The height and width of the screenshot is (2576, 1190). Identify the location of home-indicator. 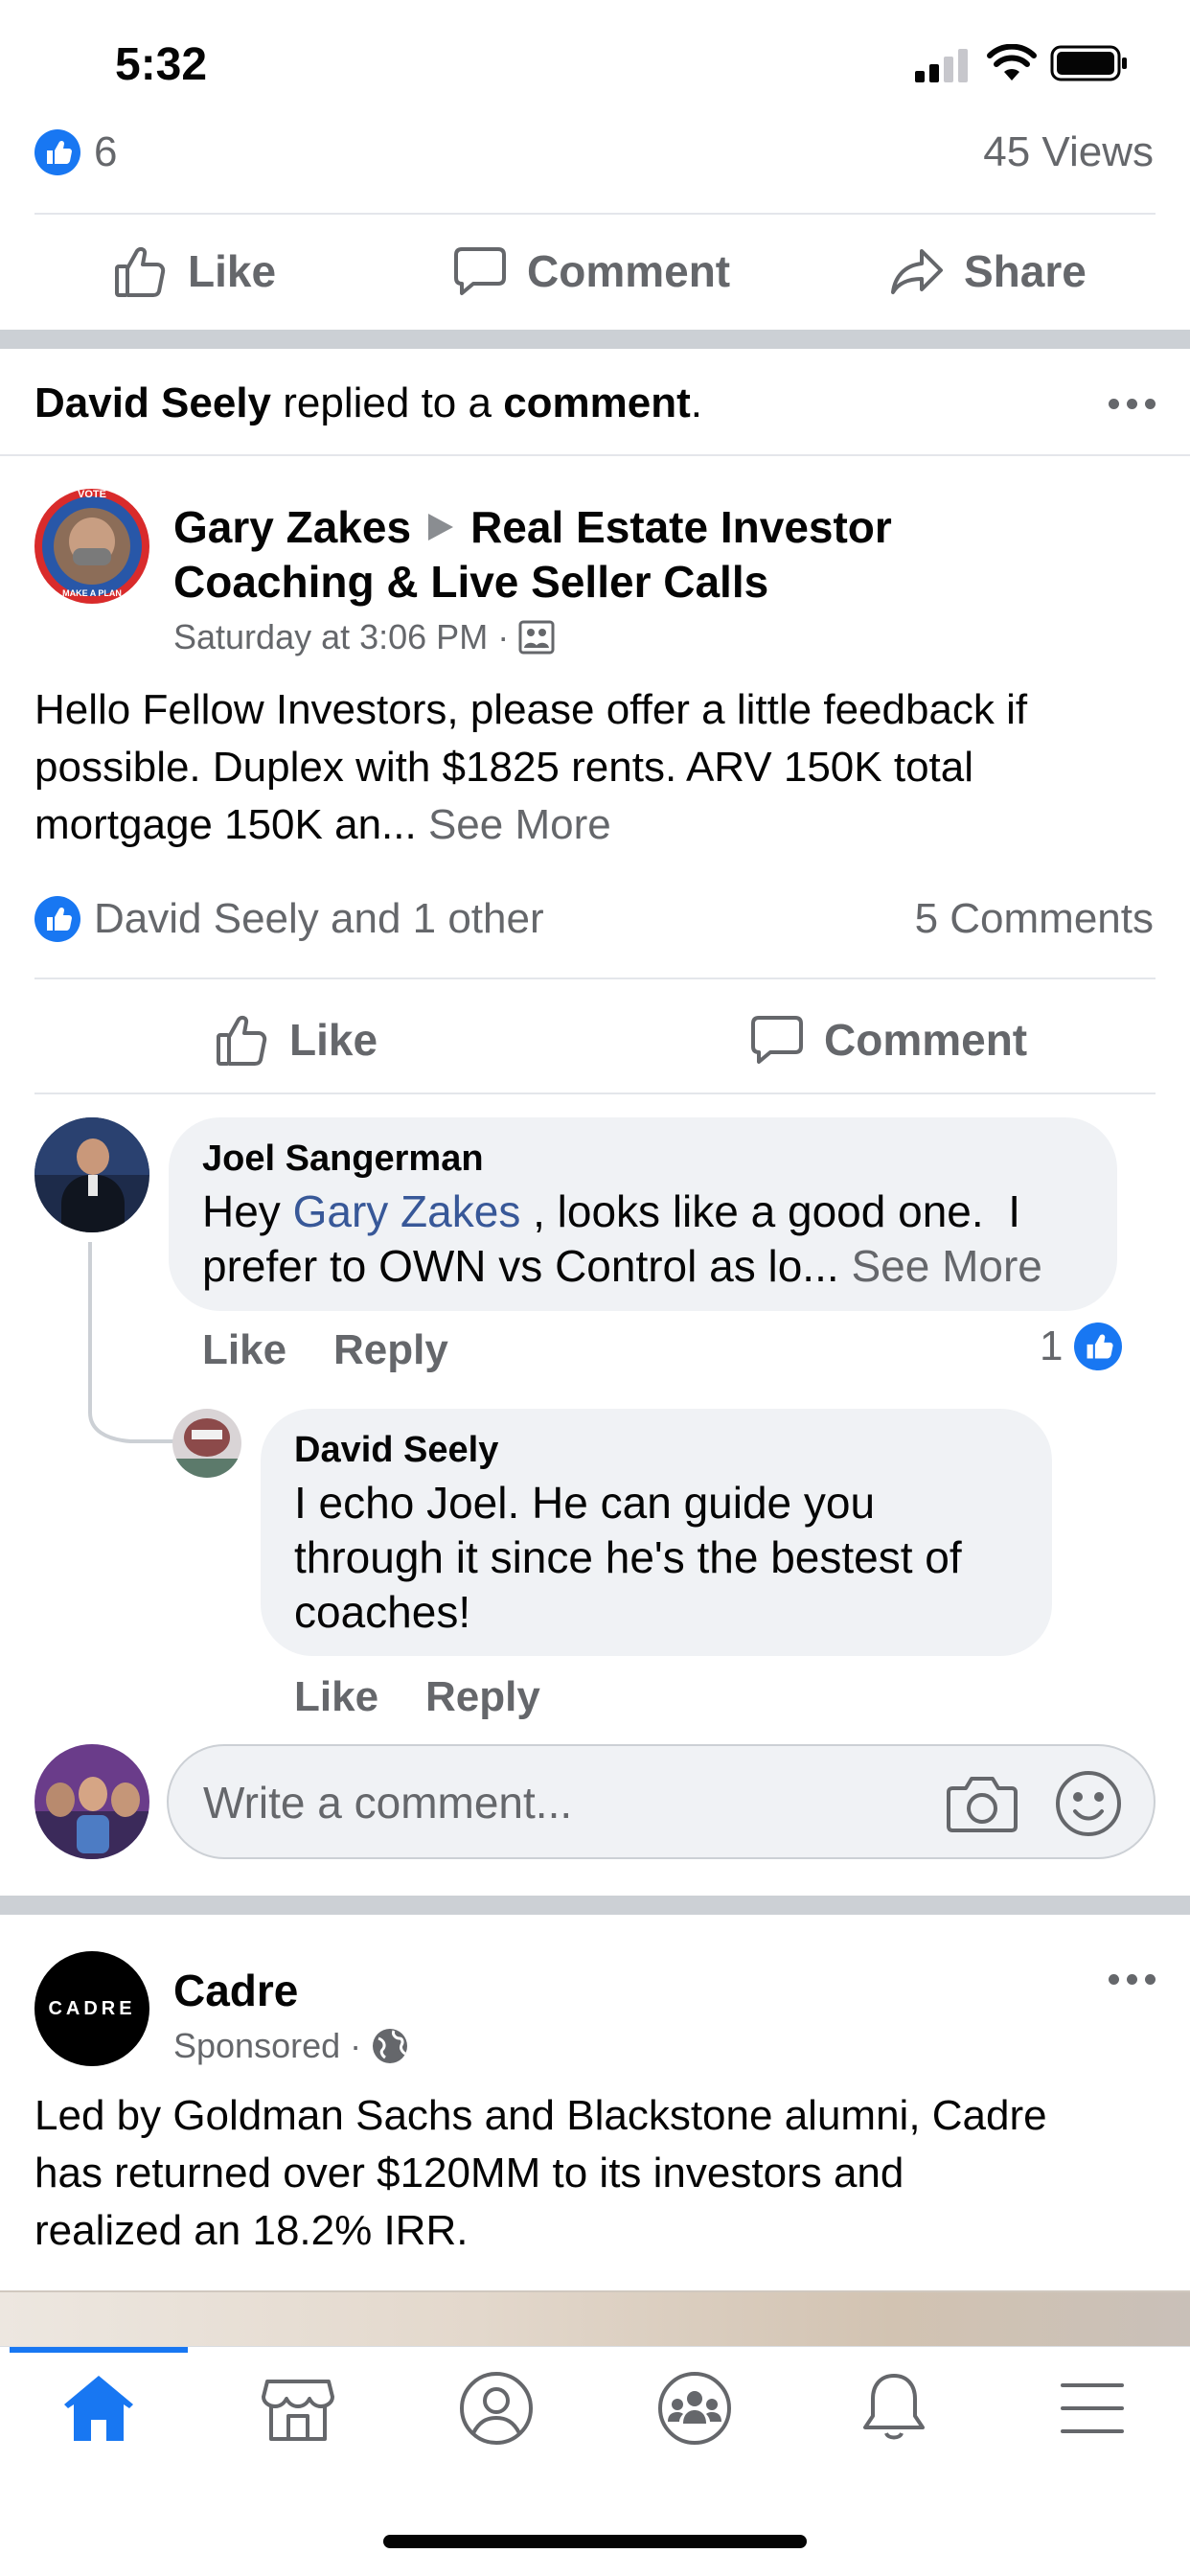
(595, 2541).